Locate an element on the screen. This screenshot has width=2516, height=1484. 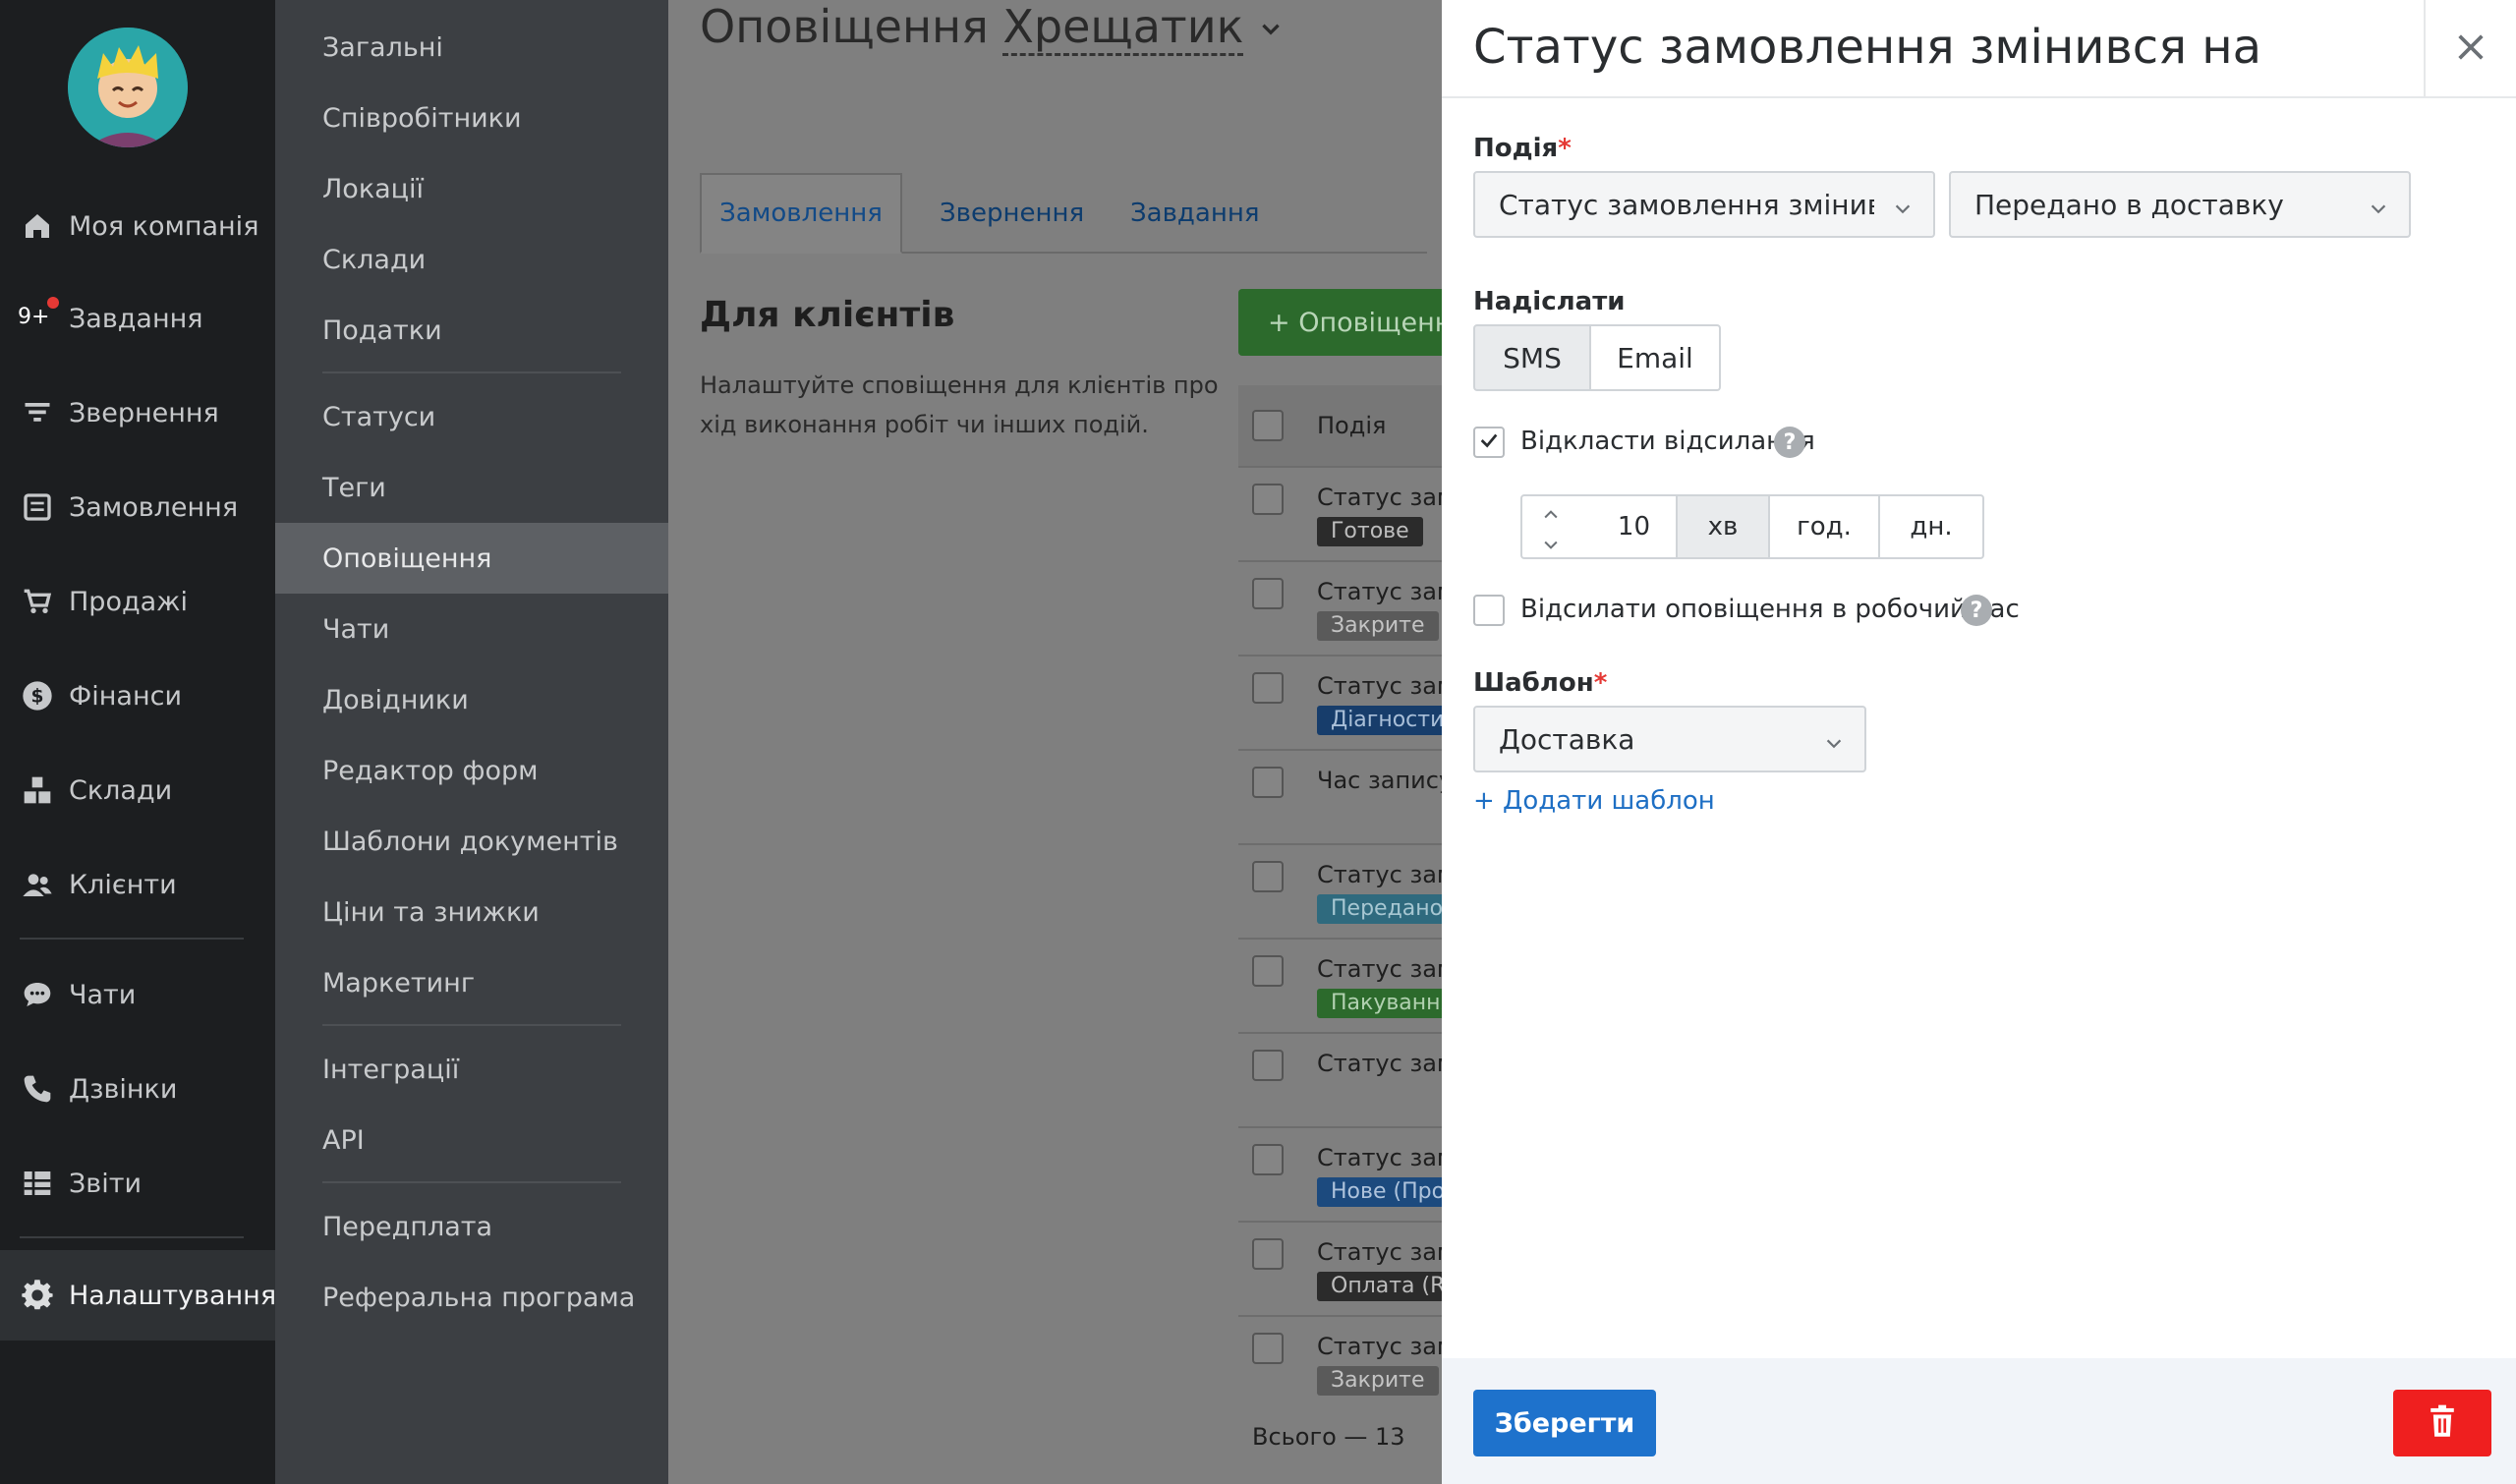
send-sms-option: SMS is located at coordinates (1532, 357).